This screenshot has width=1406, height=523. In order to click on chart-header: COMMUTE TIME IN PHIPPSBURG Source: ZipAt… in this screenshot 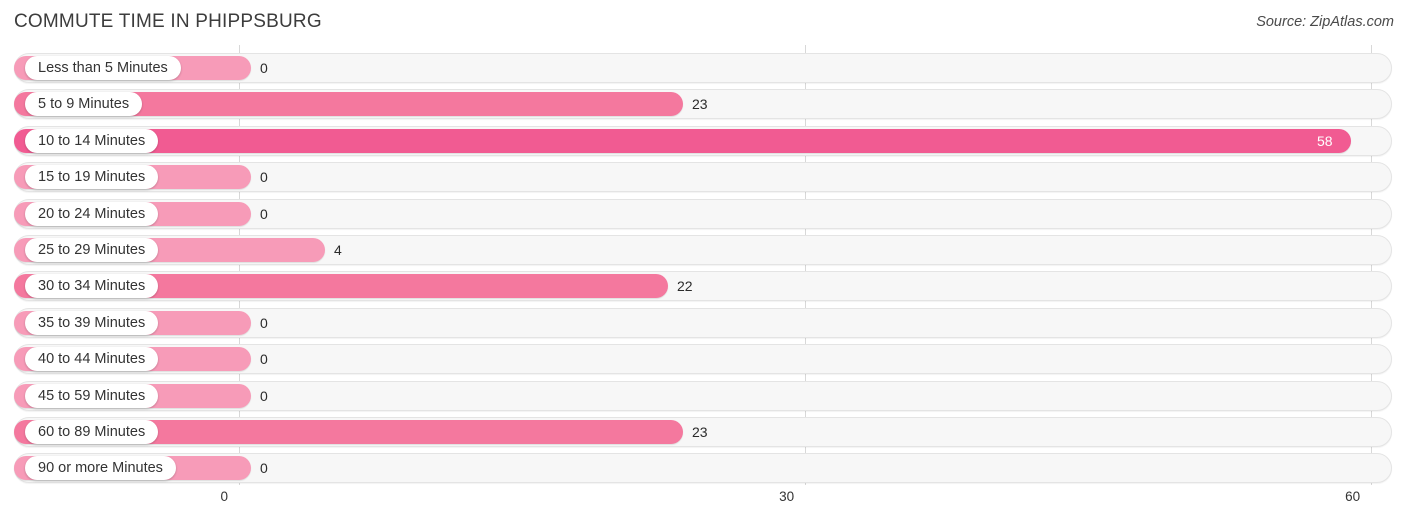, I will do `click(703, 22)`.